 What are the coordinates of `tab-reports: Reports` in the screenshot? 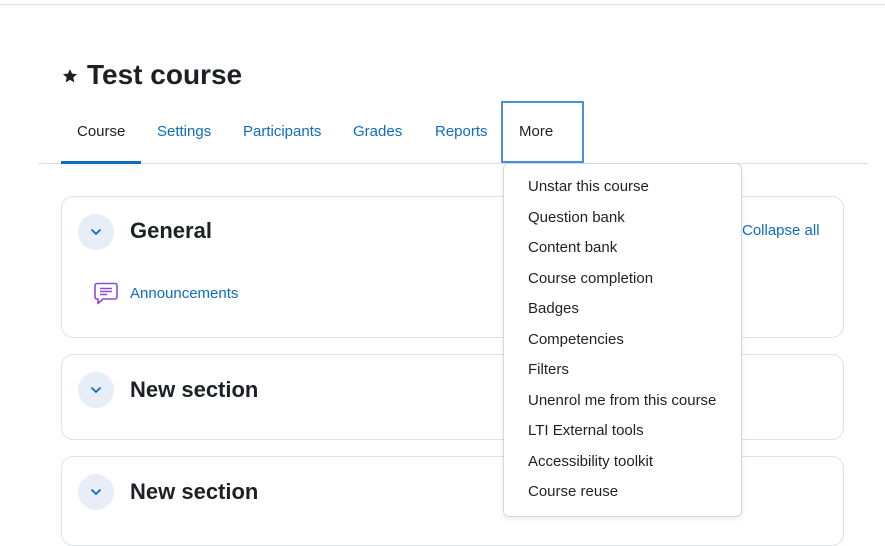 It's located at (461, 132).